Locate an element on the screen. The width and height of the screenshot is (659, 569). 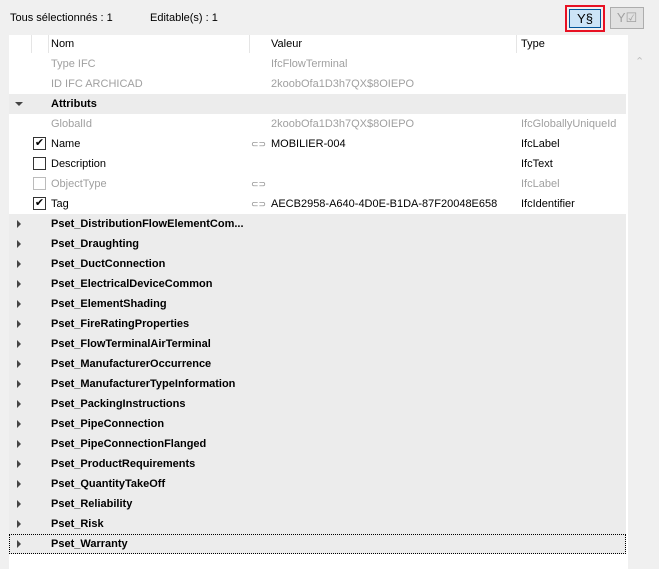
pset-label: Pset_Warranty is located at coordinates (89, 544).